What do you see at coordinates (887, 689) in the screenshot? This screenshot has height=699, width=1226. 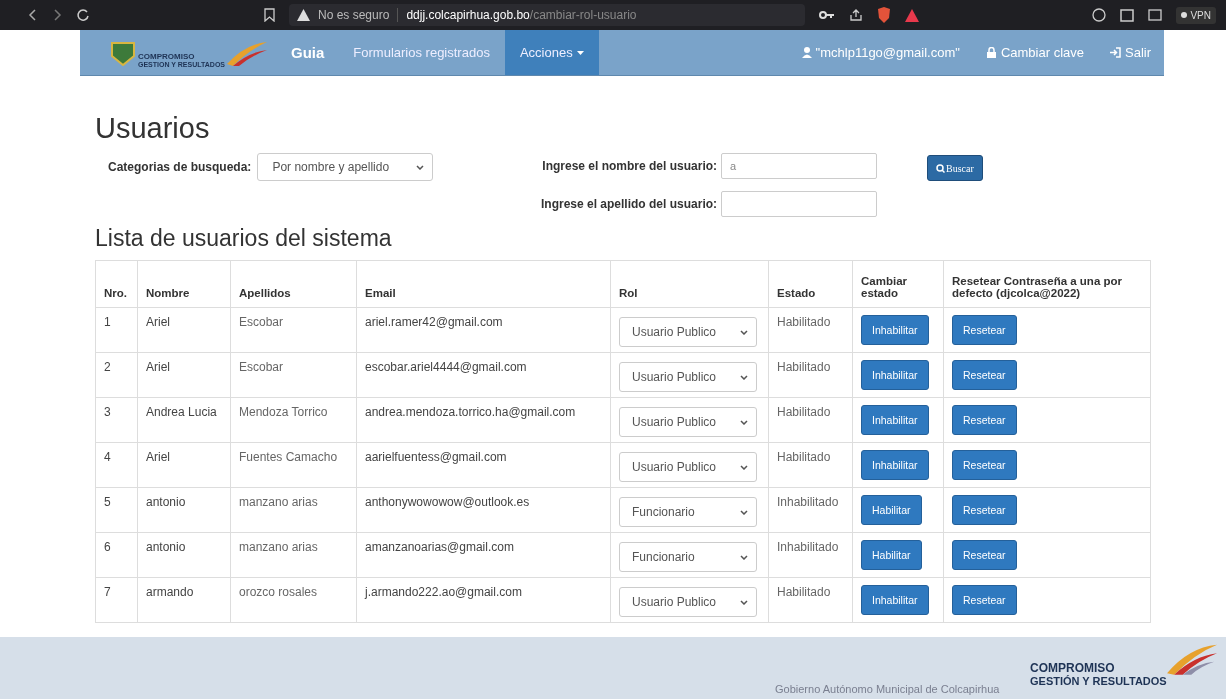 I see `footer-text: Gobierno Autónomo Municipal de Colcapirhua` at bounding box center [887, 689].